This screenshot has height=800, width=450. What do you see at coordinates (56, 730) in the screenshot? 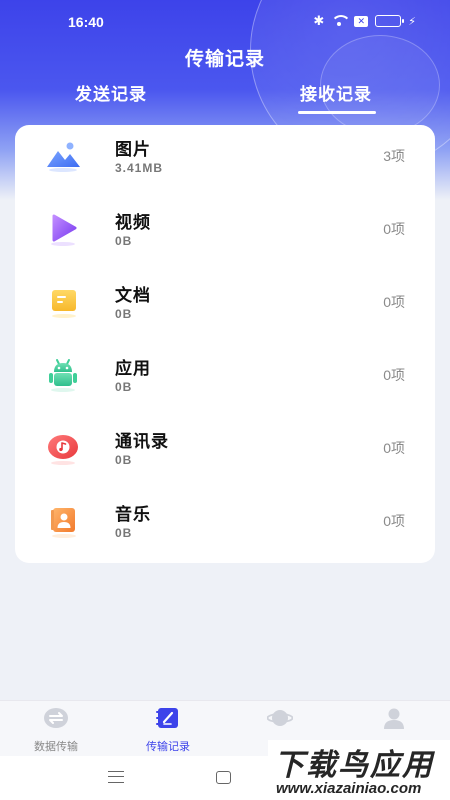
I see `nav-item-data-transfer: 数据传输` at bounding box center [56, 730].